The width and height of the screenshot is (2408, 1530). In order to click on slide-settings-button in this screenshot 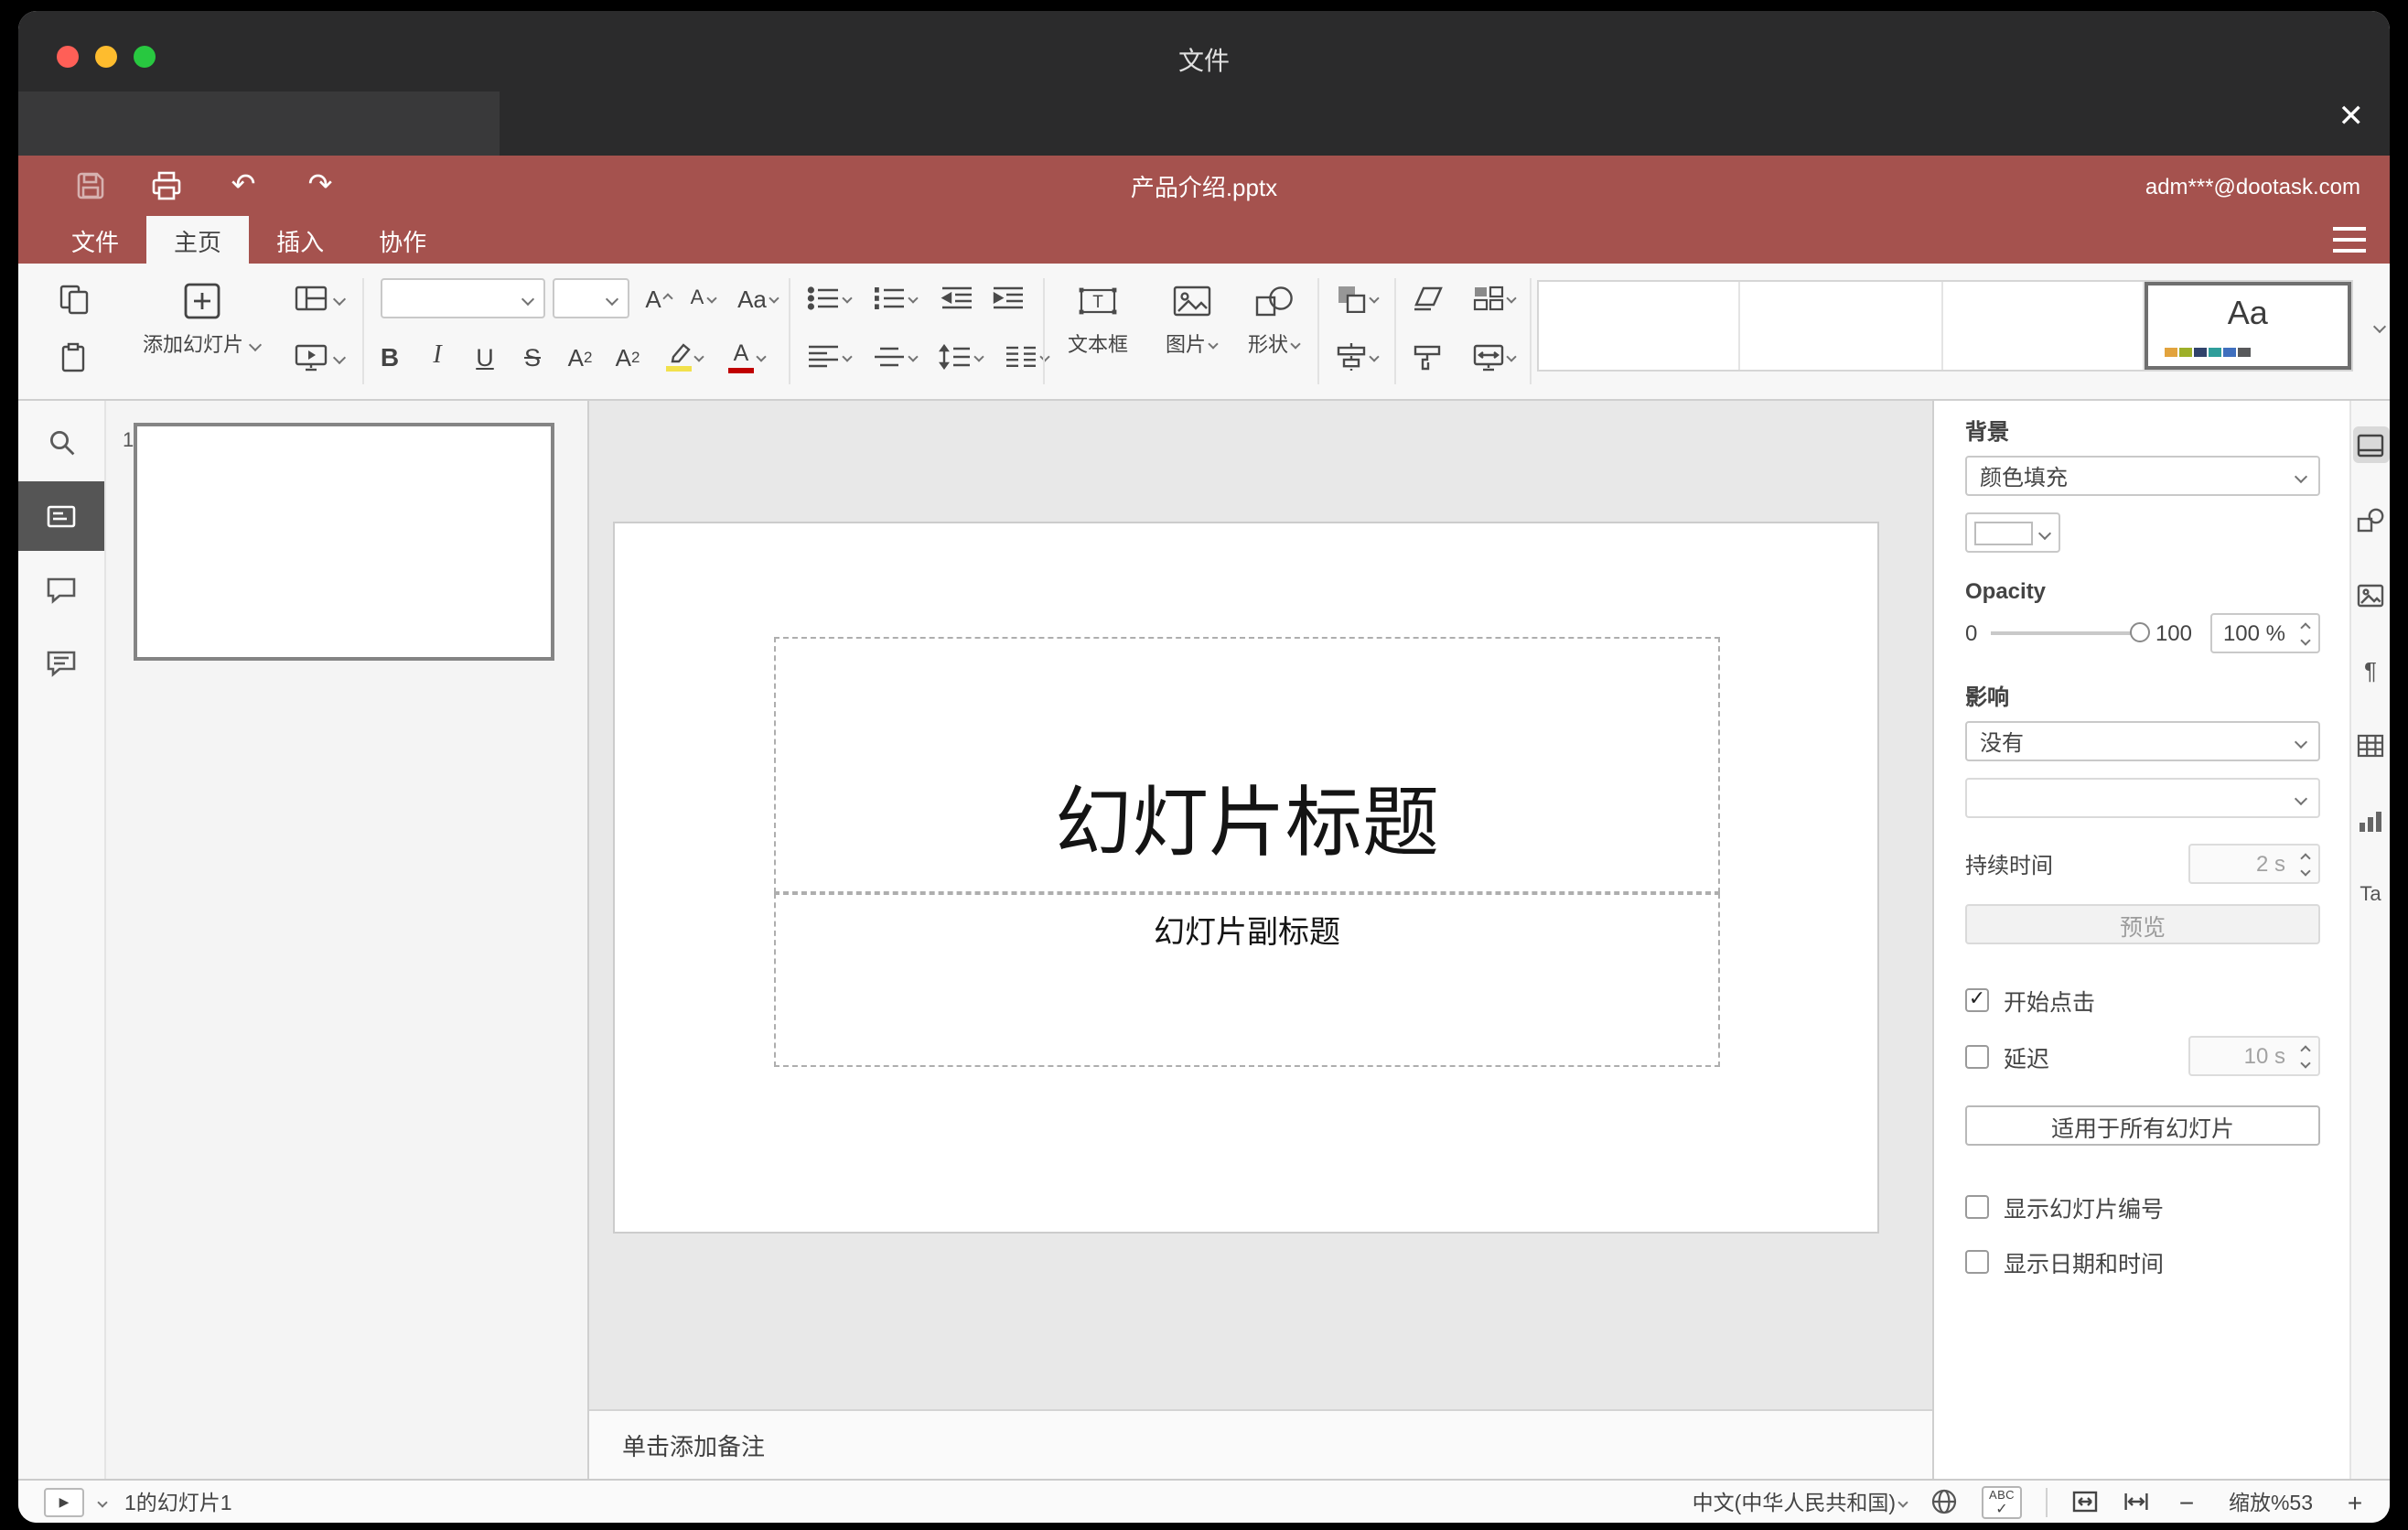, I will do `click(2370, 444)`.